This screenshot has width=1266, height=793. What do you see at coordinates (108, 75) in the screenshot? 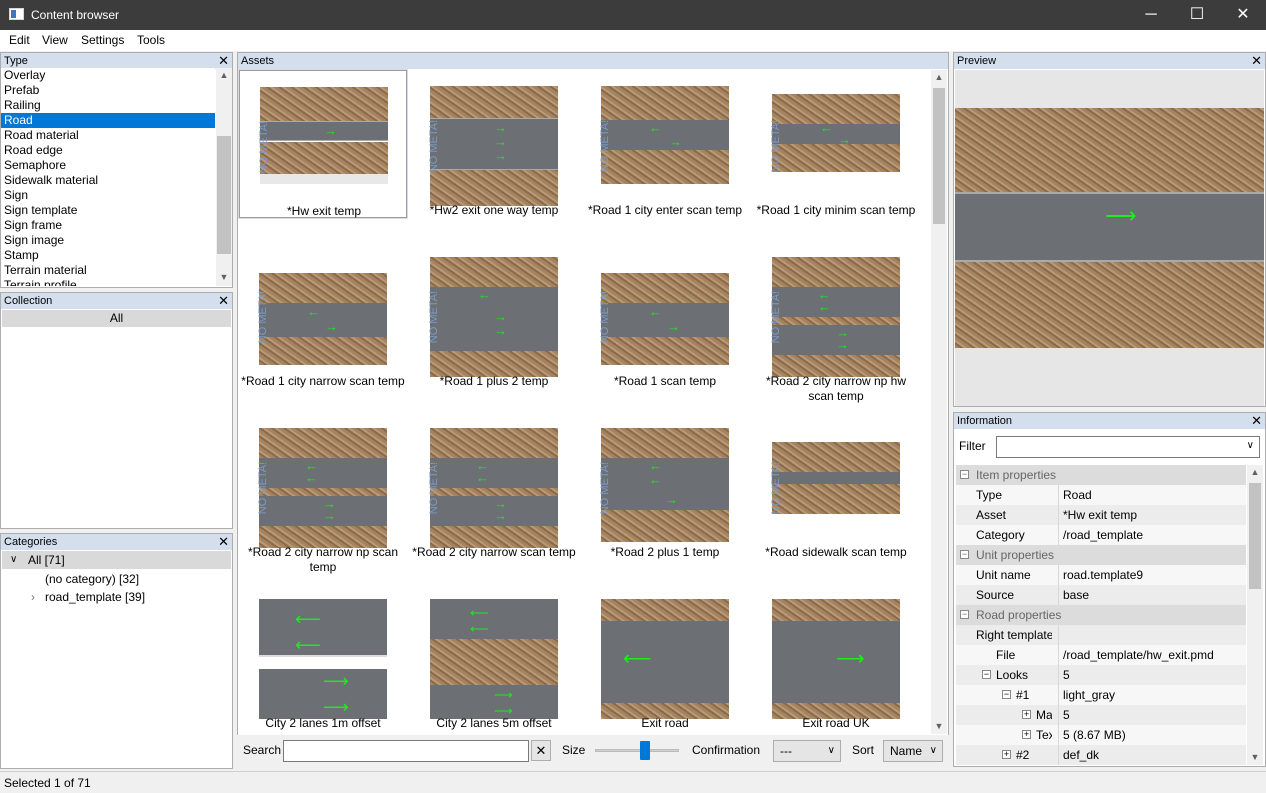
I see `type-item: Overlay` at bounding box center [108, 75].